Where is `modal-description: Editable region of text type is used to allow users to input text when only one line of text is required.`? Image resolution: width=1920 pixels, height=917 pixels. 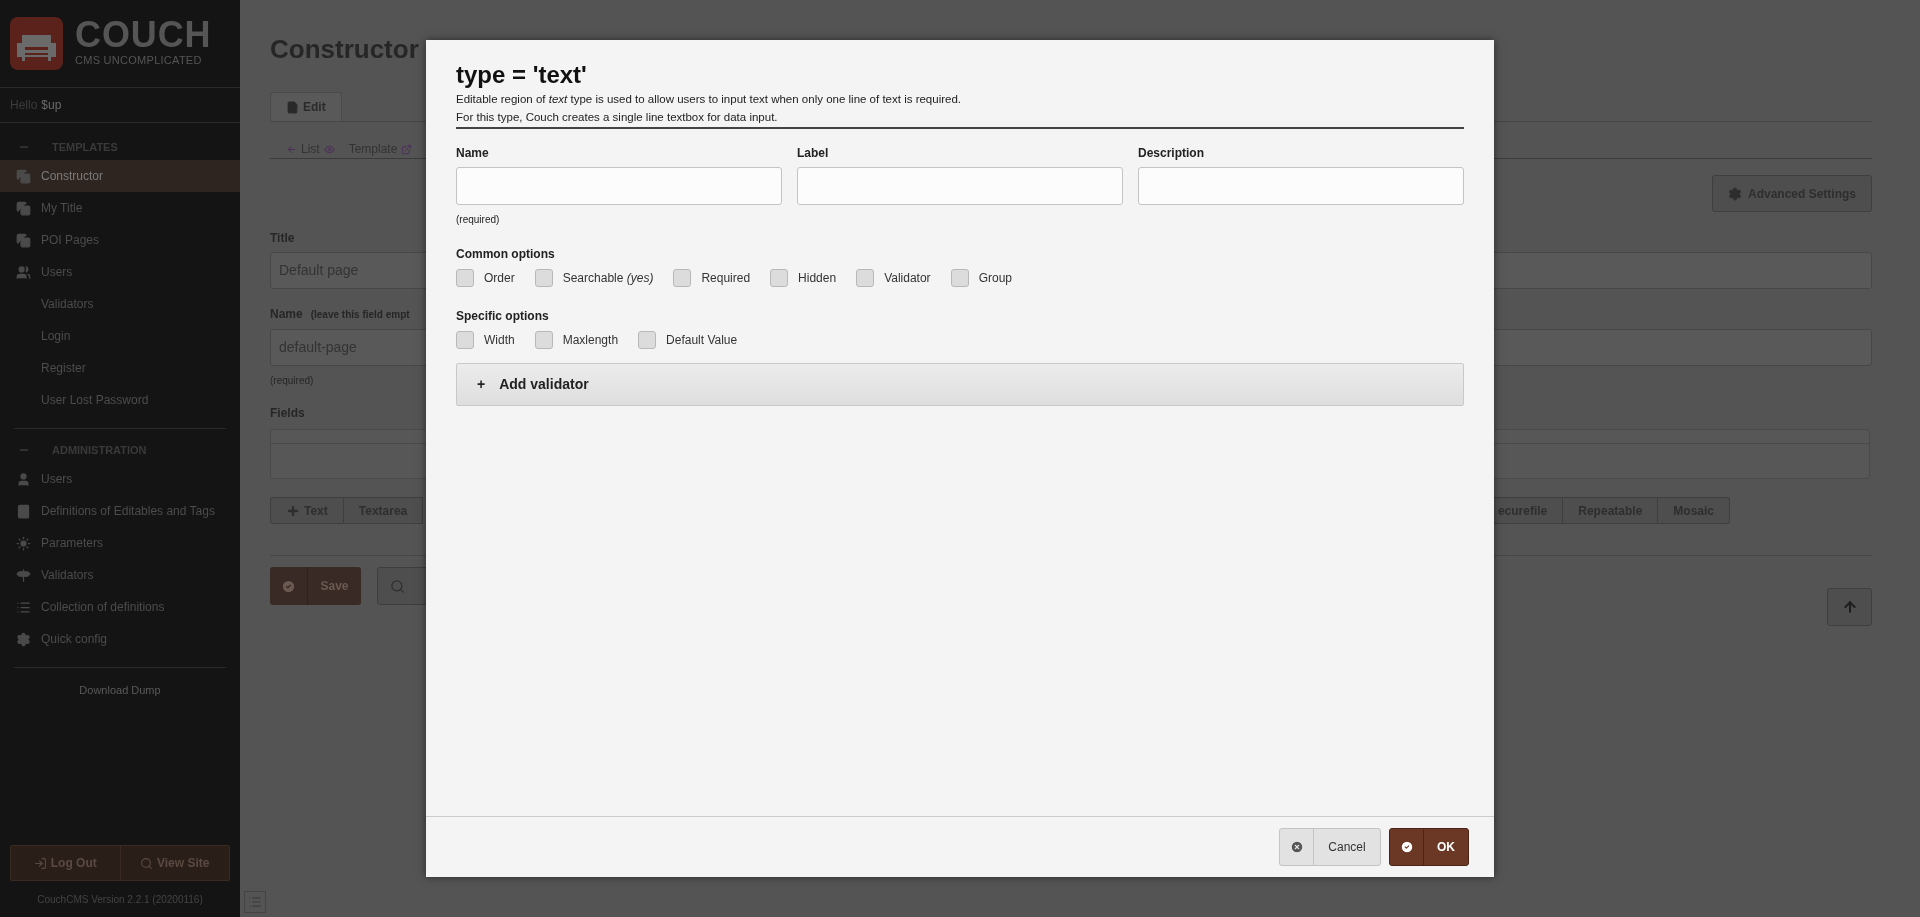
modal-description: Editable region of text type is used to allow users to input text when only one line of text is required. is located at coordinates (709, 99).